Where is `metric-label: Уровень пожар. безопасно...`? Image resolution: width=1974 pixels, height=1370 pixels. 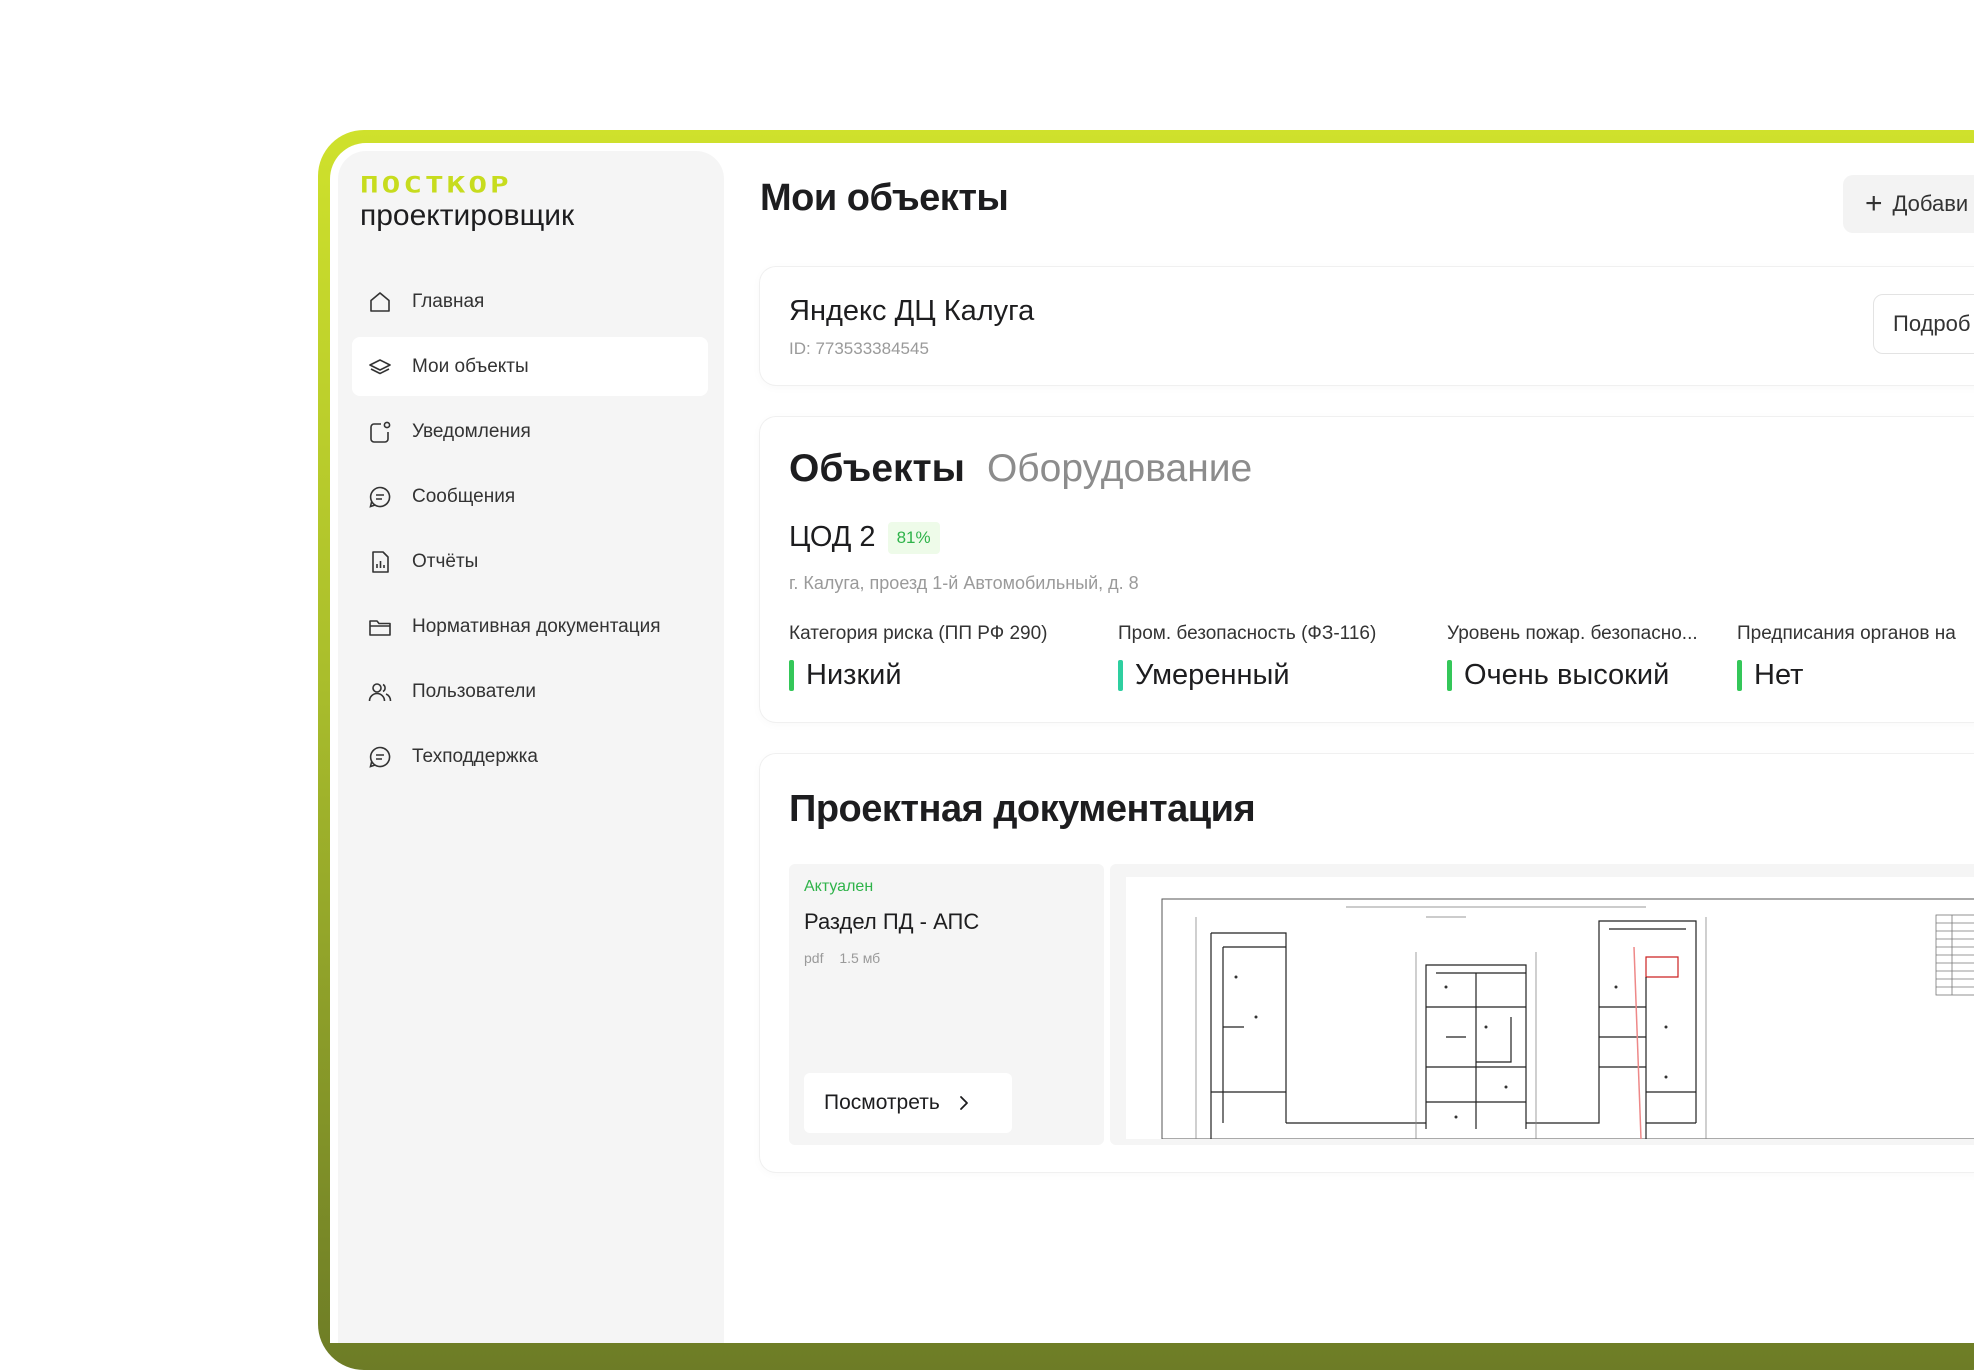 metric-label: Уровень пожар. безопасно... is located at coordinates (1572, 633).